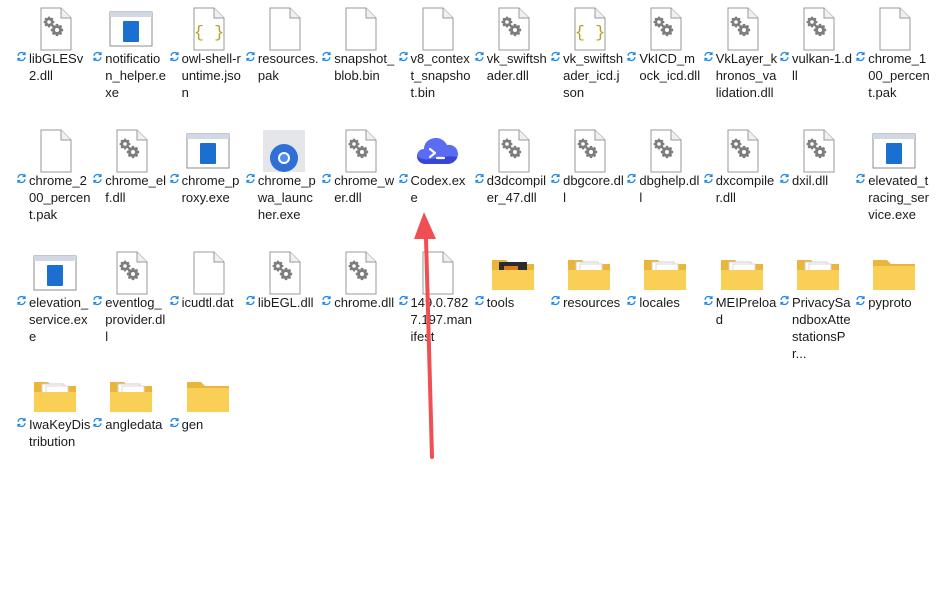 The width and height of the screenshot is (943, 595). Describe the element at coordinates (135, 189) in the screenshot. I see `file-label: chrome_elf.dll` at that location.